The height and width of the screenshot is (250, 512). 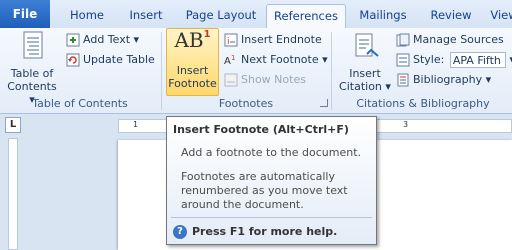 What do you see at coordinates (276, 60) in the screenshot?
I see `next-footnote-button: A 1 Next Footnote ▾` at bounding box center [276, 60].